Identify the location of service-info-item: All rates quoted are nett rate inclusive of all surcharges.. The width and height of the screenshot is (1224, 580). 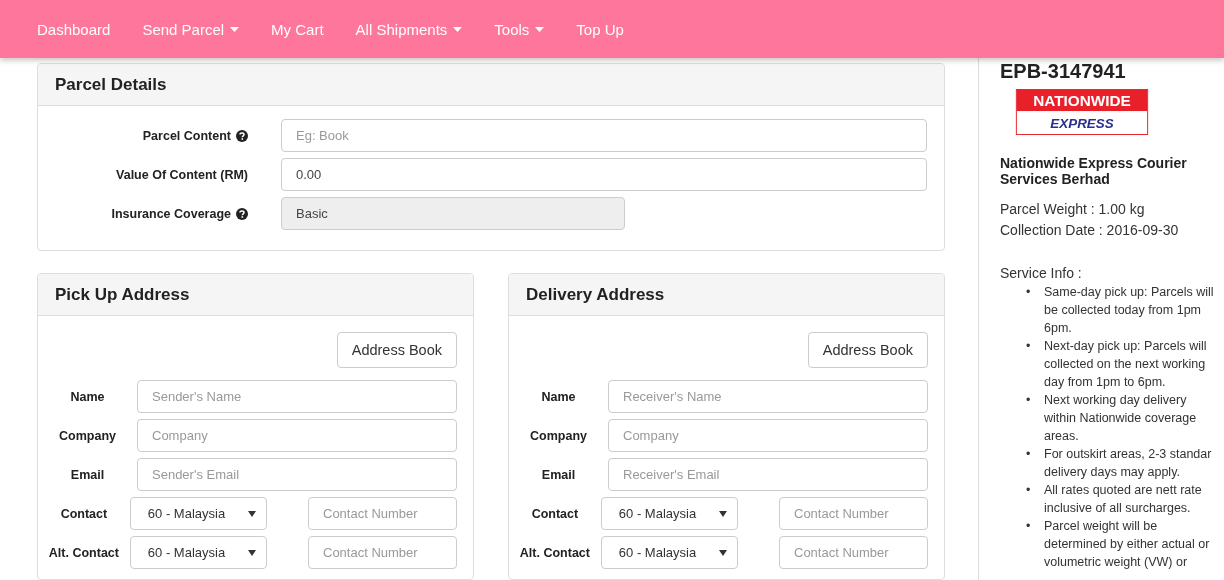
(1123, 499).